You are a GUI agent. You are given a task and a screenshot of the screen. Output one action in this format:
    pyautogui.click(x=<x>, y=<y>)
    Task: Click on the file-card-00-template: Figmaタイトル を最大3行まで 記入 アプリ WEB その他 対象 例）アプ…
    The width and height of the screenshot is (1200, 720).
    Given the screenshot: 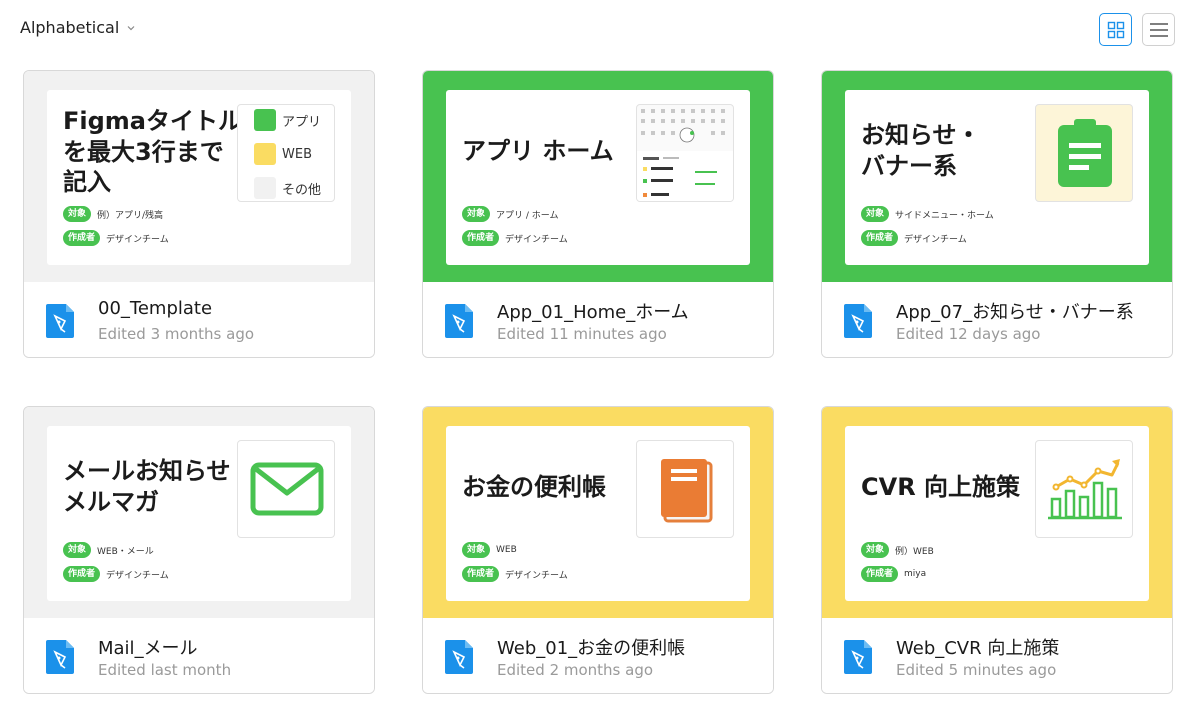 What is the action you would take?
    pyautogui.click(x=199, y=214)
    